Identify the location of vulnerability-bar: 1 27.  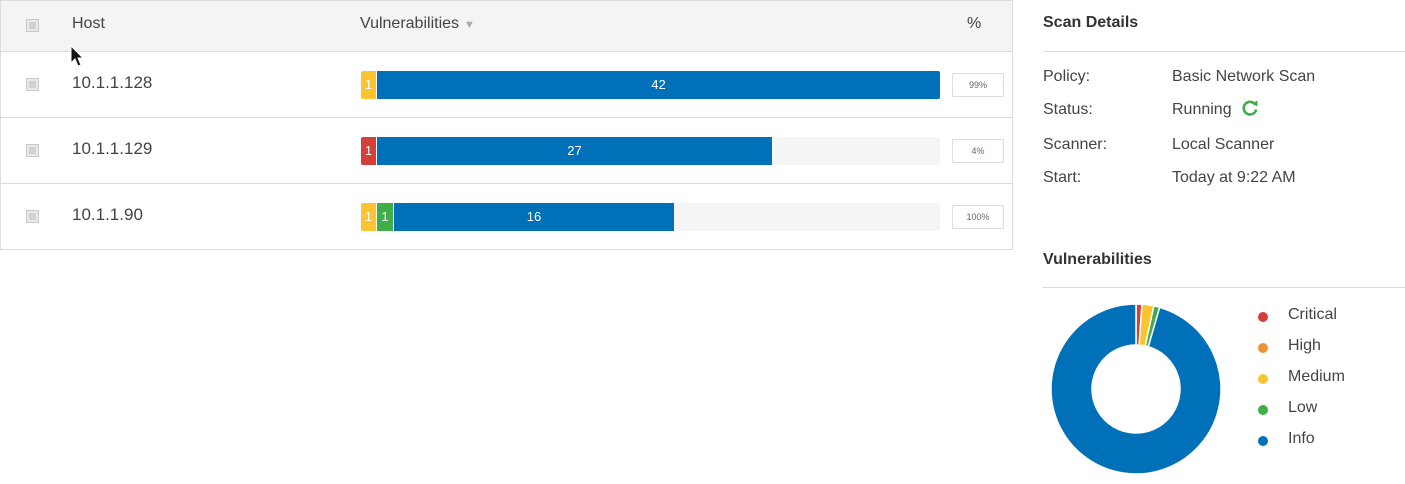
(650, 151).